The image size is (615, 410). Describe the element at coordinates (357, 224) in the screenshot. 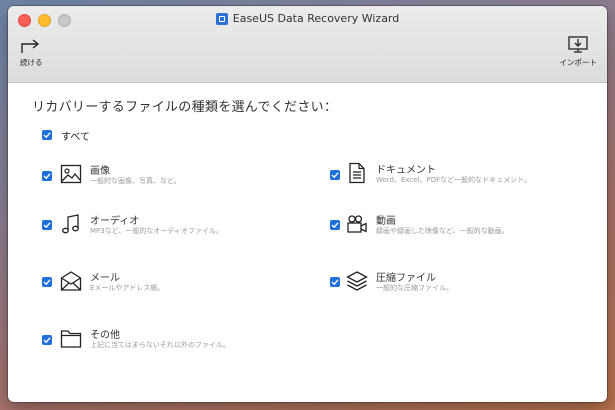

I see `video-camera-icon` at that location.